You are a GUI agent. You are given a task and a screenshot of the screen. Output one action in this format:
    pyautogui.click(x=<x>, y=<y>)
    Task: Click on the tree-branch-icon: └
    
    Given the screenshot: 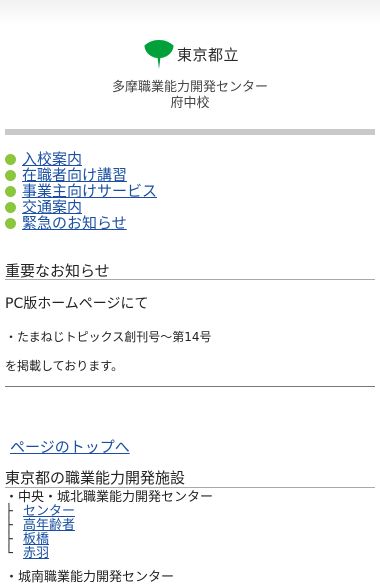 What is the action you would take?
    pyautogui.click(x=9, y=553)
    